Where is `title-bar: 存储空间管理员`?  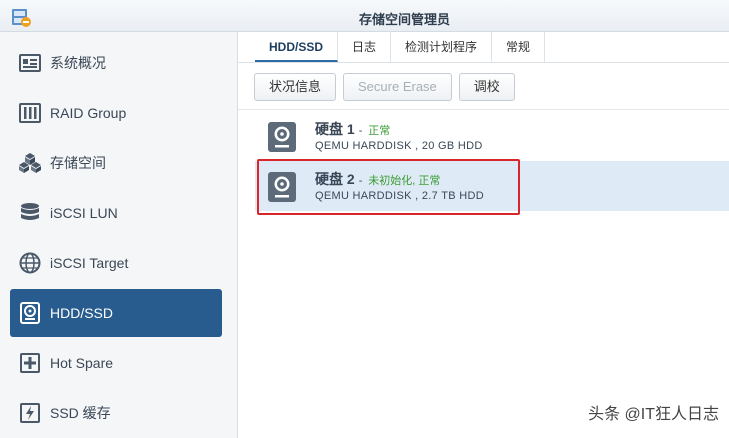 title-bar: 存储空间管理员 is located at coordinates (364, 16).